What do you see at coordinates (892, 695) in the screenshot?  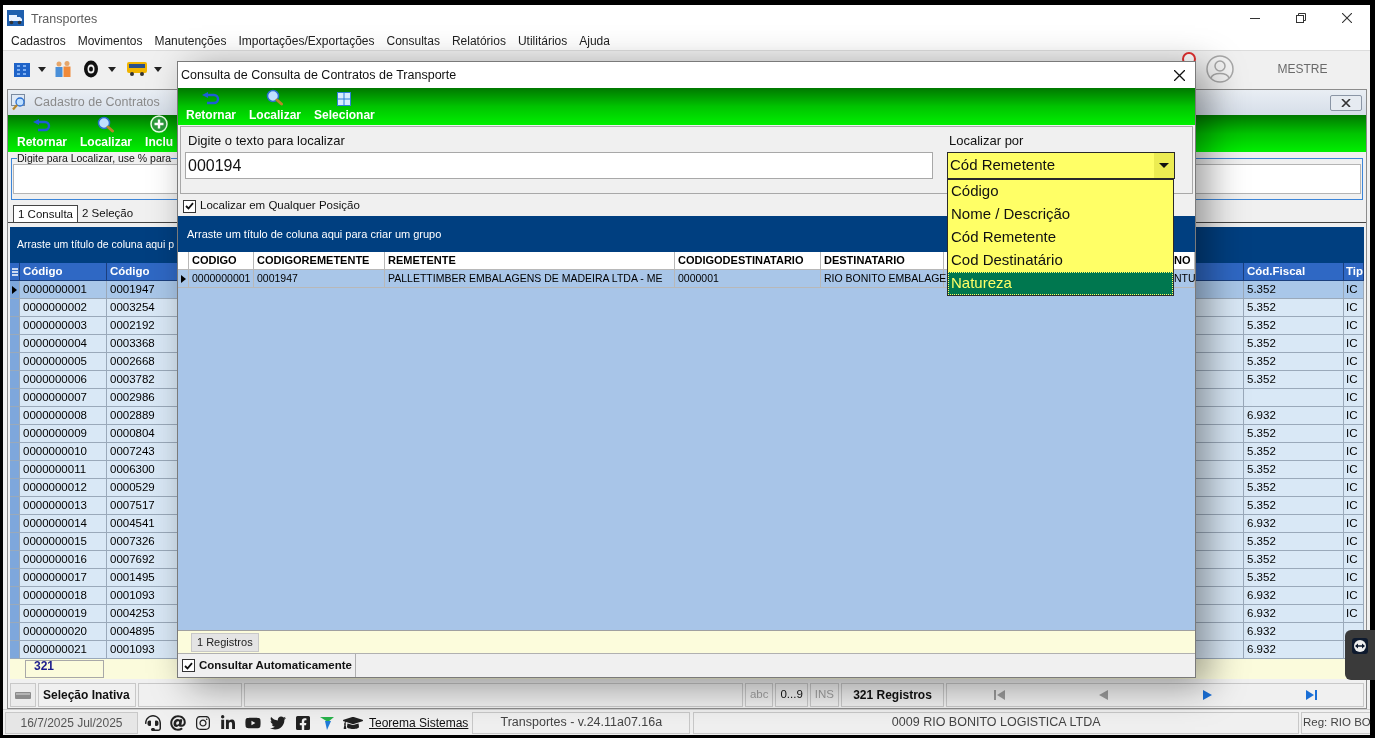 I see `record-total: 321 Registros` at bounding box center [892, 695].